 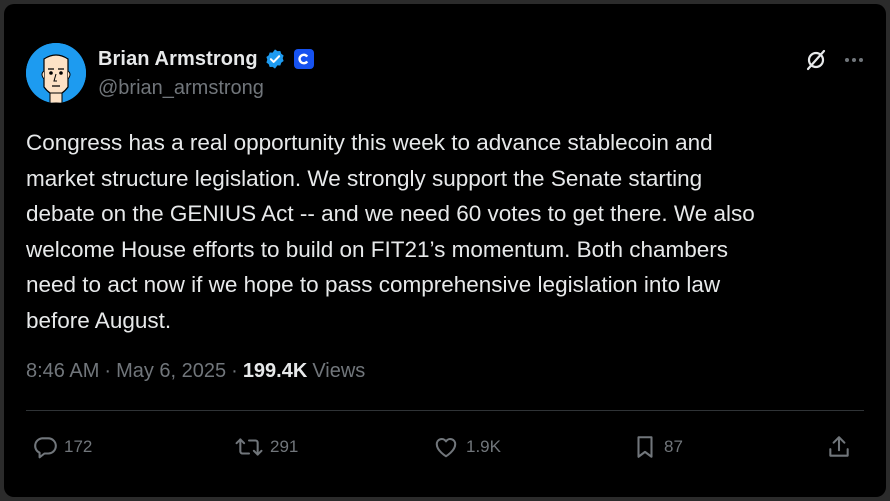 What do you see at coordinates (62, 371) in the screenshot?
I see `post-time: 8:46 AM` at bounding box center [62, 371].